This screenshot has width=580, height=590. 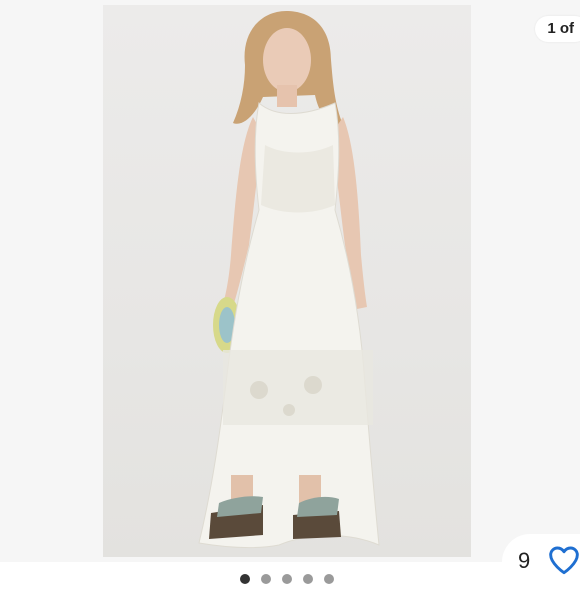 I want to click on image-counter: 1 of, so click(x=557, y=29).